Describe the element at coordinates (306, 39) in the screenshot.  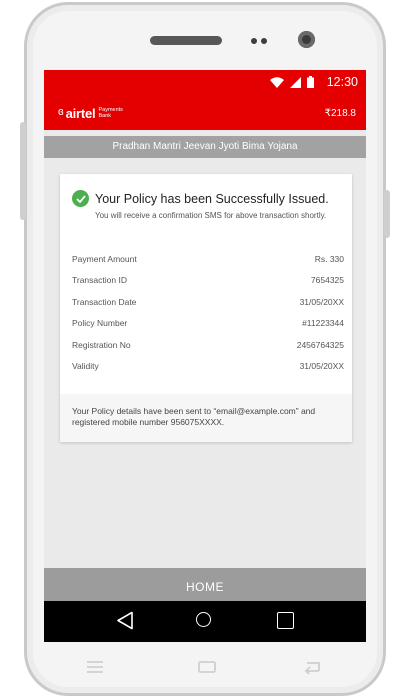
I see `front-camera` at that location.